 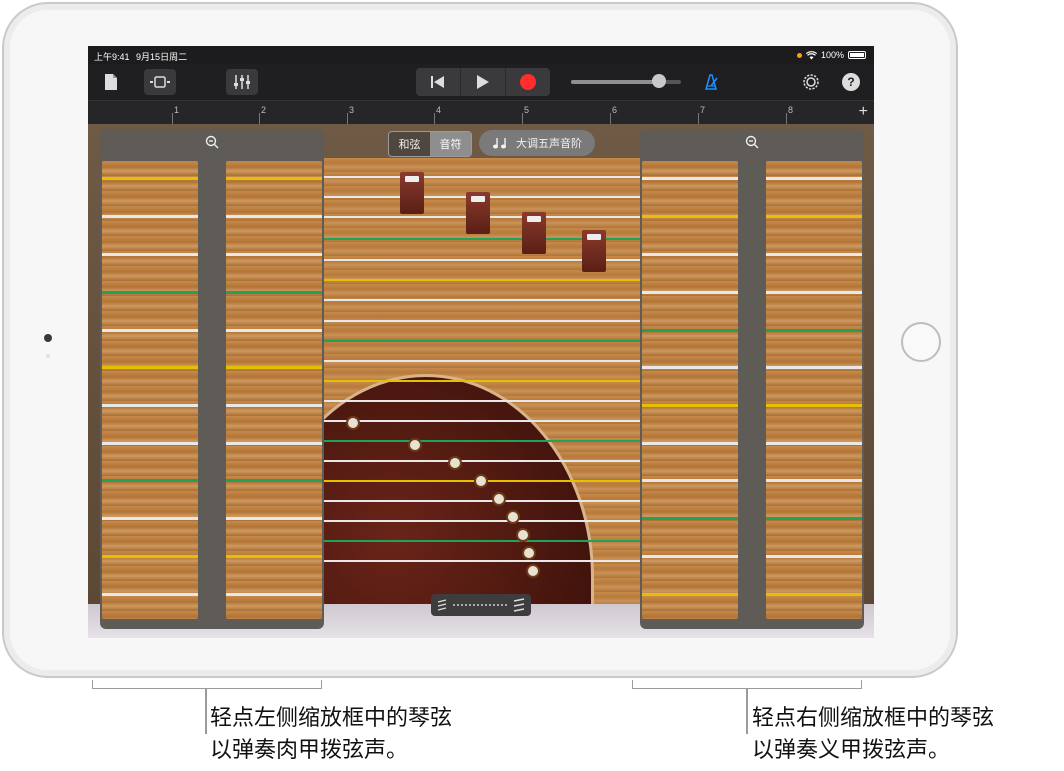 What do you see at coordinates (626, 81) in the screenshot?
I see `volume-slider` at bounding box center [626, 81].